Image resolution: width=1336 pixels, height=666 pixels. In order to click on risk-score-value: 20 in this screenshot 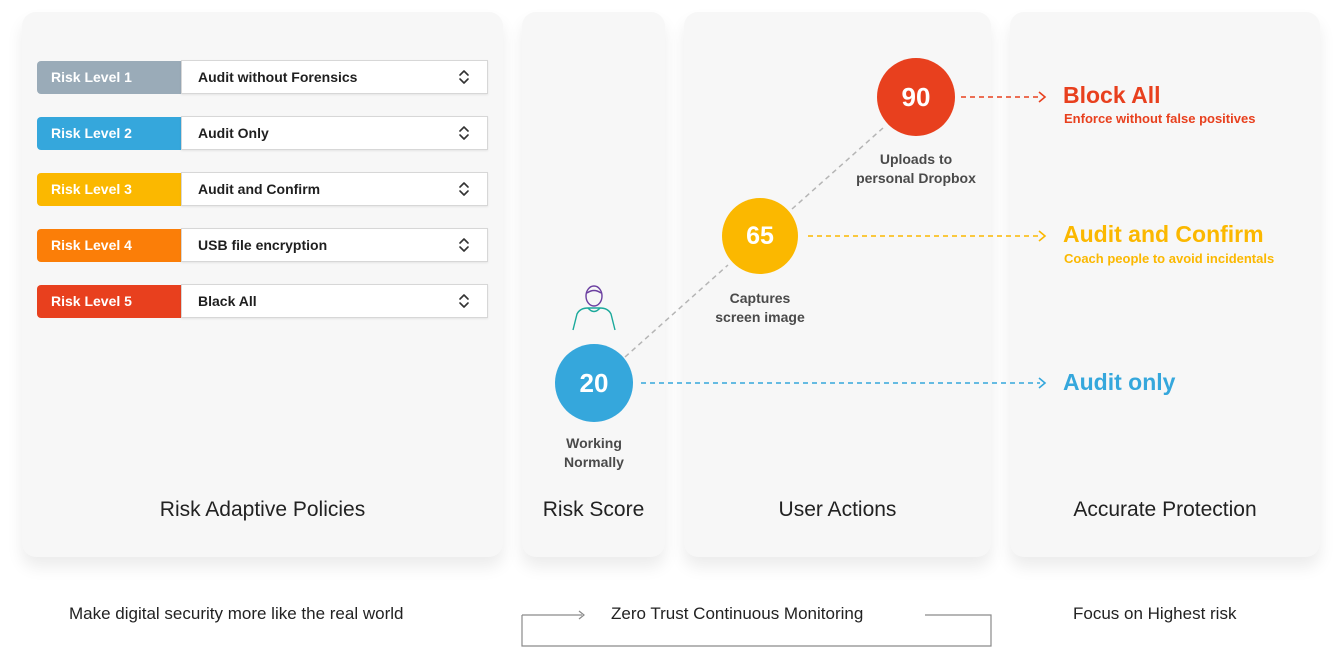, I will do `click(594, 383)`.